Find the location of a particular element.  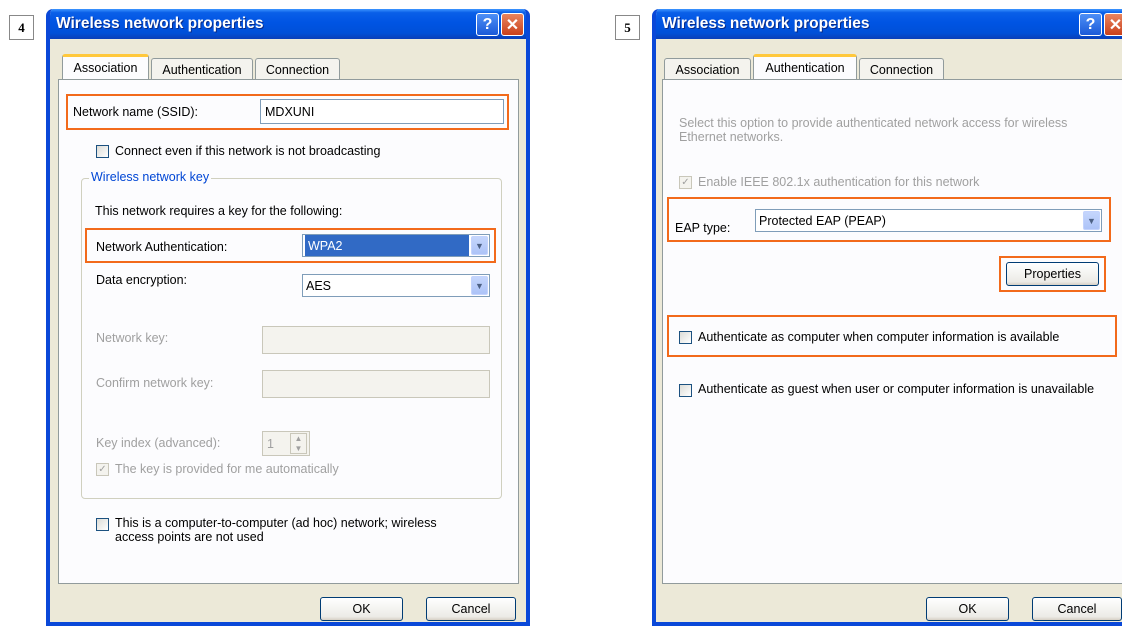

connect-broadcast-checkbox is located at coordinates (102, 151).